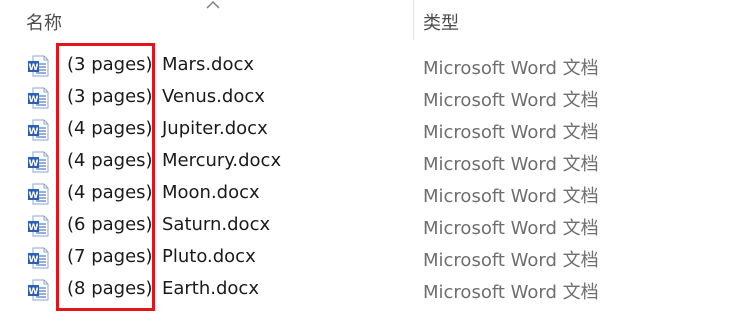 This screenshot has width=750, height=330. I want to click on page-count-highlight-box, so click(105, 177).